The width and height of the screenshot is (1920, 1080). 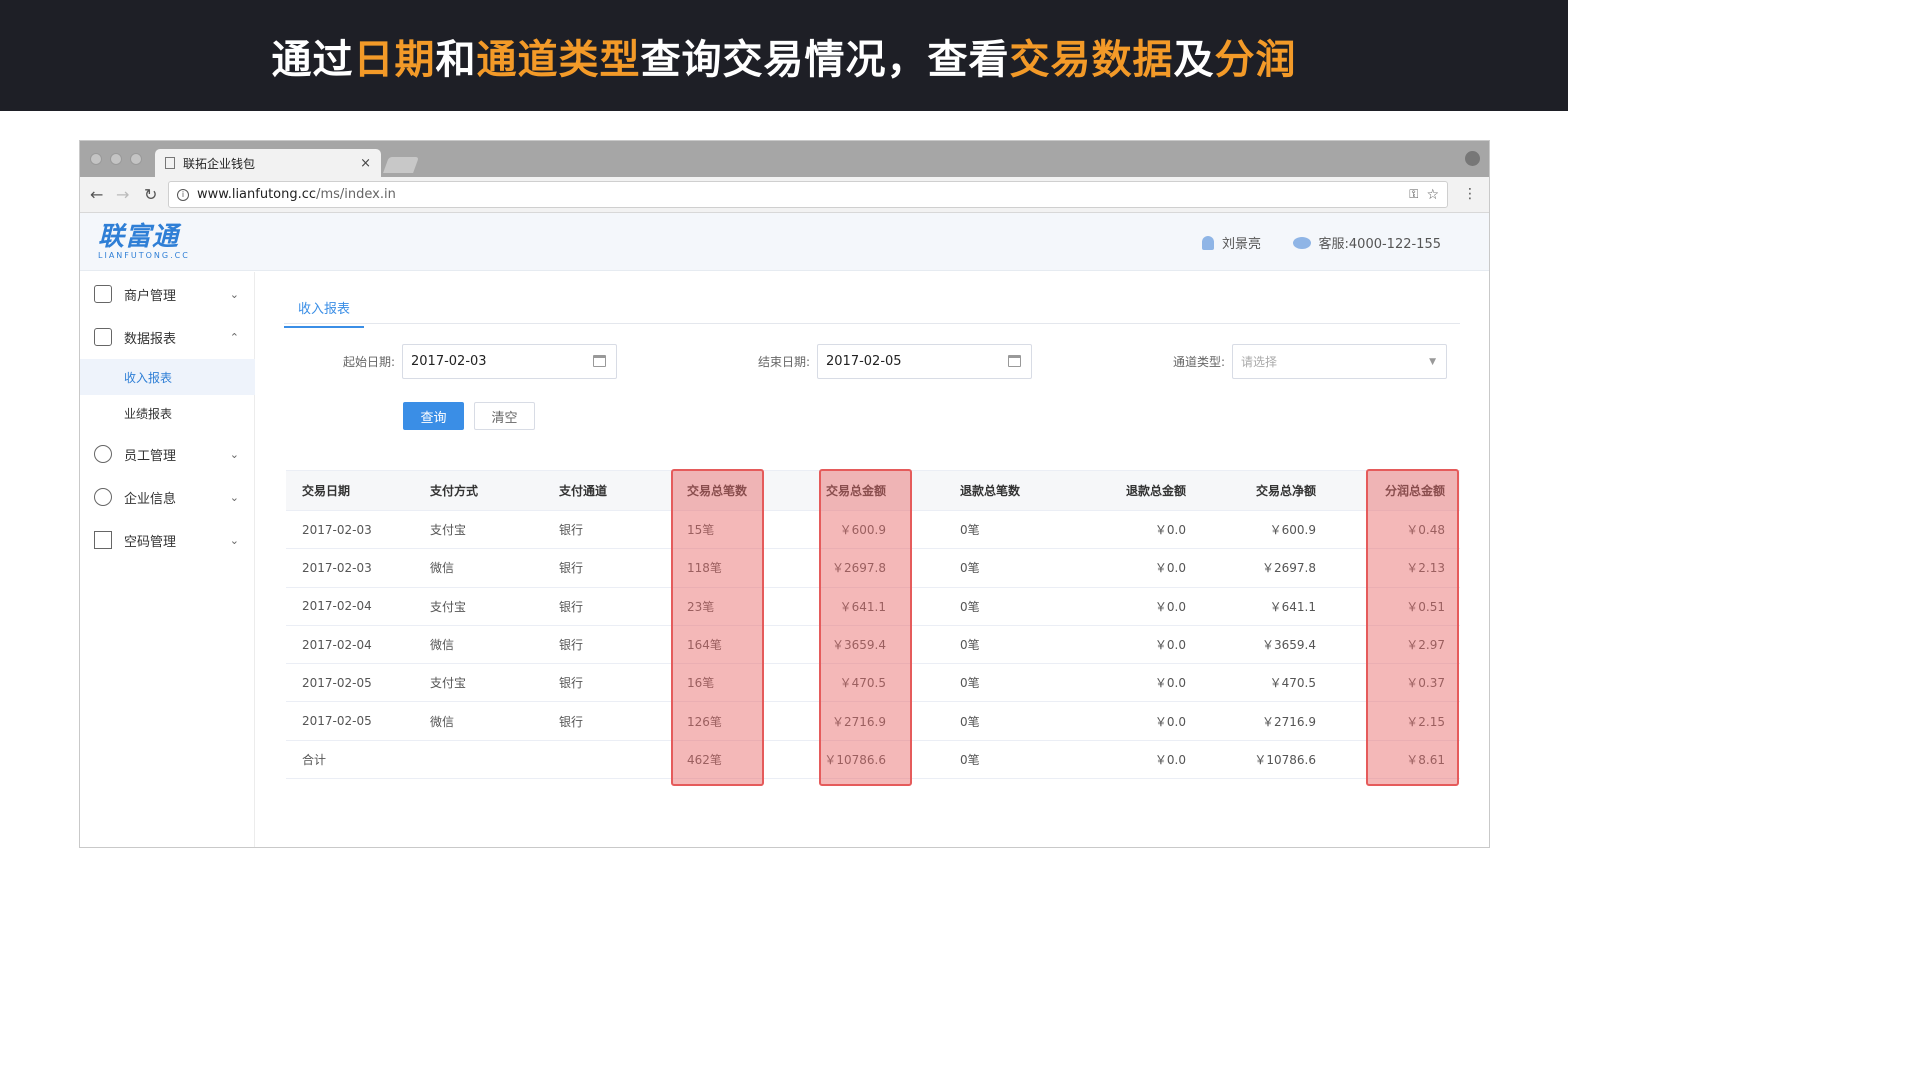 What do you see at coordinates (1470, 194) in the screenshot?
I see `browser-menu-icon: ⋮` at bounding box center [1470, 194].